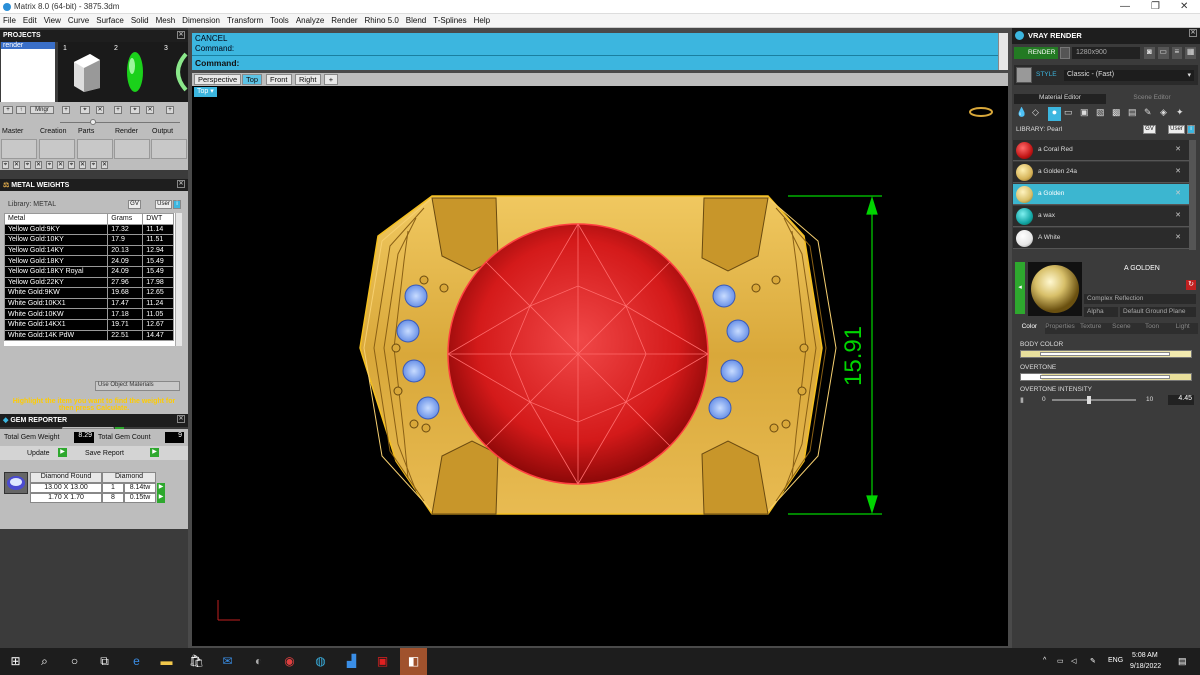 The image size is (1200, 675). What do you see at coordinates (196, 661) in the screenshot?
I see `store-icon: 🛍` at bounding box center [196, 661].